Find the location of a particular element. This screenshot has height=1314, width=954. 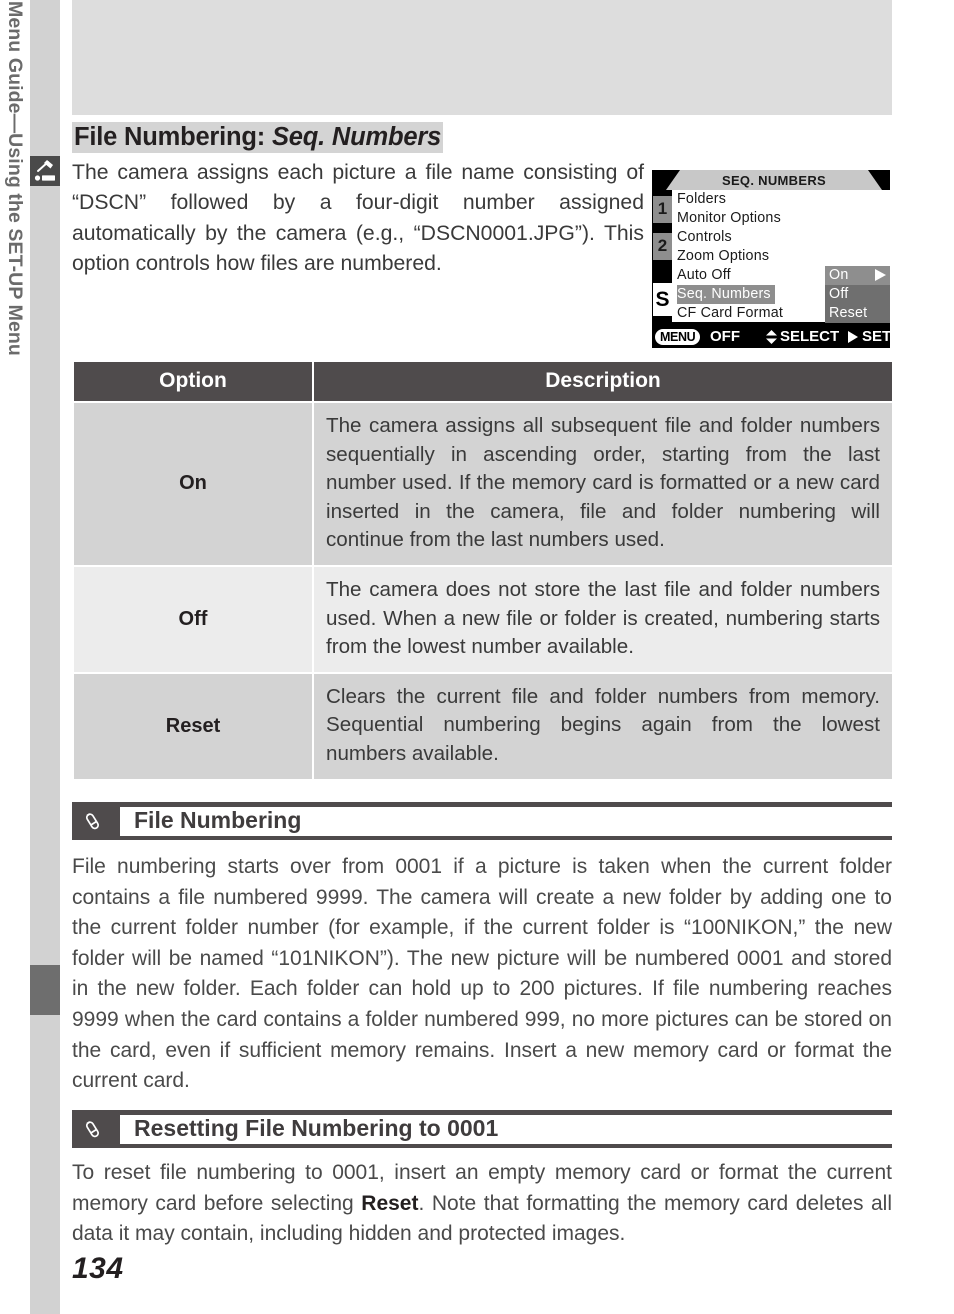

up-down-arrows-icon is located at coordinates (771, 337).